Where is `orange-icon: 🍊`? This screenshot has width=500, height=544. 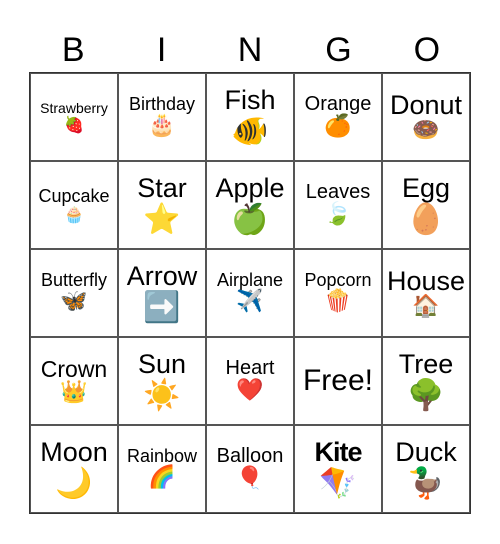
orange-icon: 🍊 is located at coordinates (338, 127).